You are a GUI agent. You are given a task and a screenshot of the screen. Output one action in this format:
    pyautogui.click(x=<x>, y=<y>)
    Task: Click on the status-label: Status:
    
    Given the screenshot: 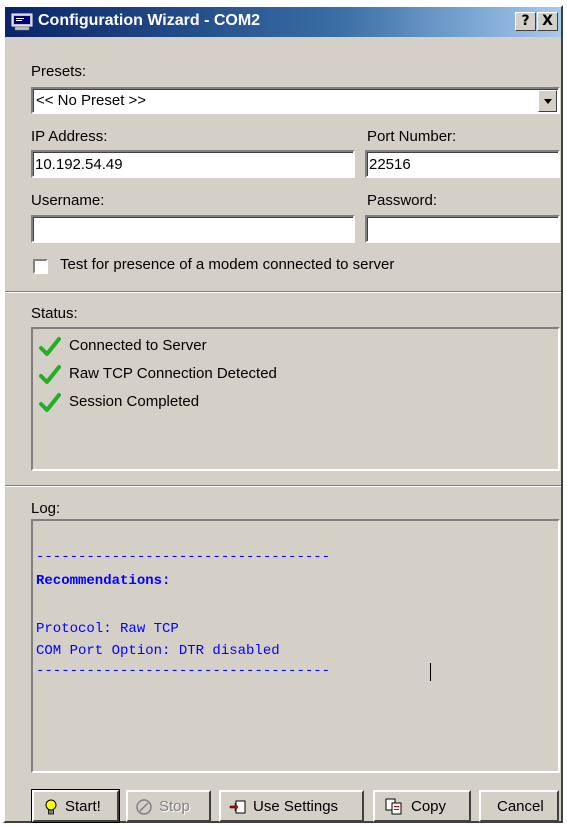 What is the action you would take?
    pyautogui.click(x=54, y=313)
    